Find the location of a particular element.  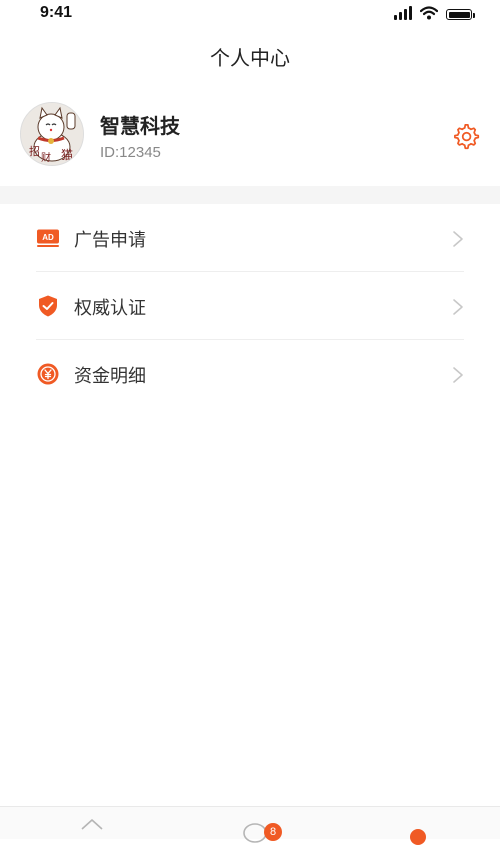

ad-icon: AD is located at coordinates (48, 238).